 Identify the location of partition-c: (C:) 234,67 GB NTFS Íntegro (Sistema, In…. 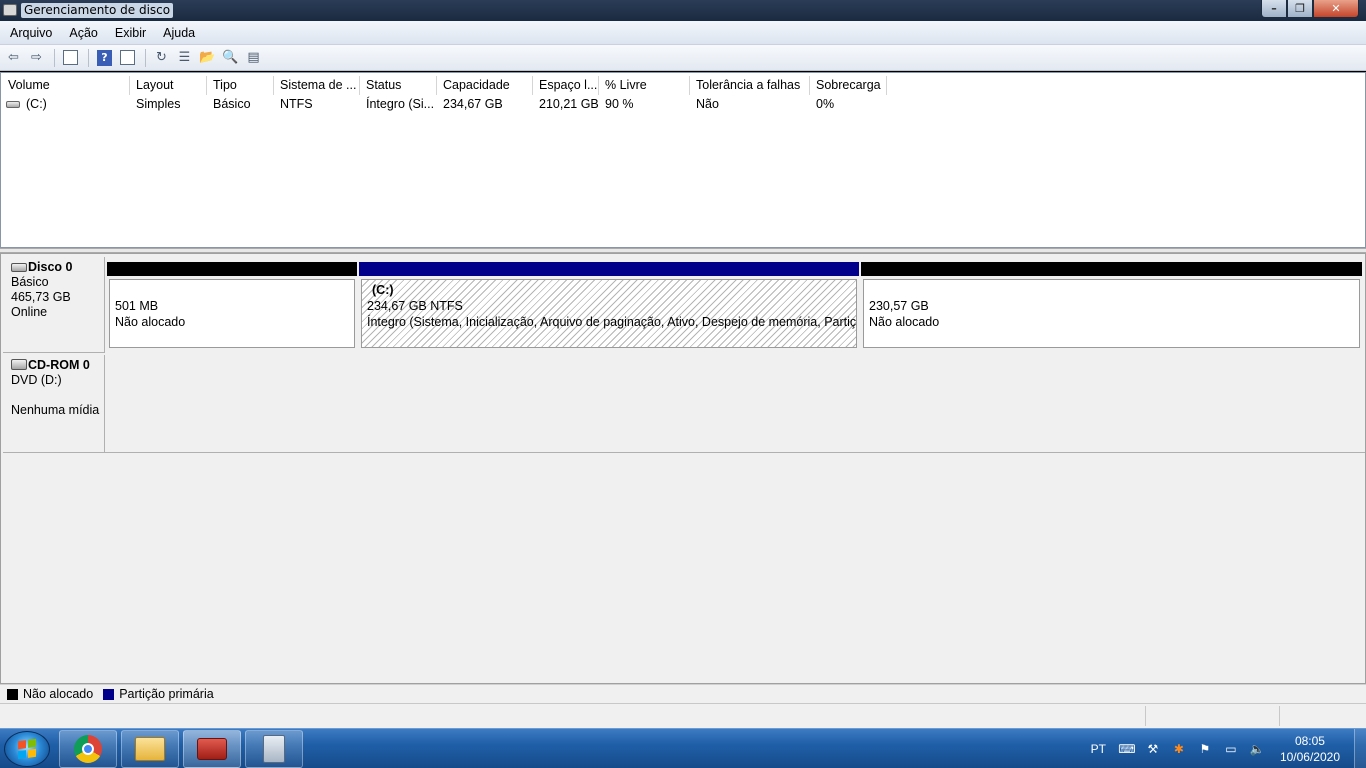
(609, 306).